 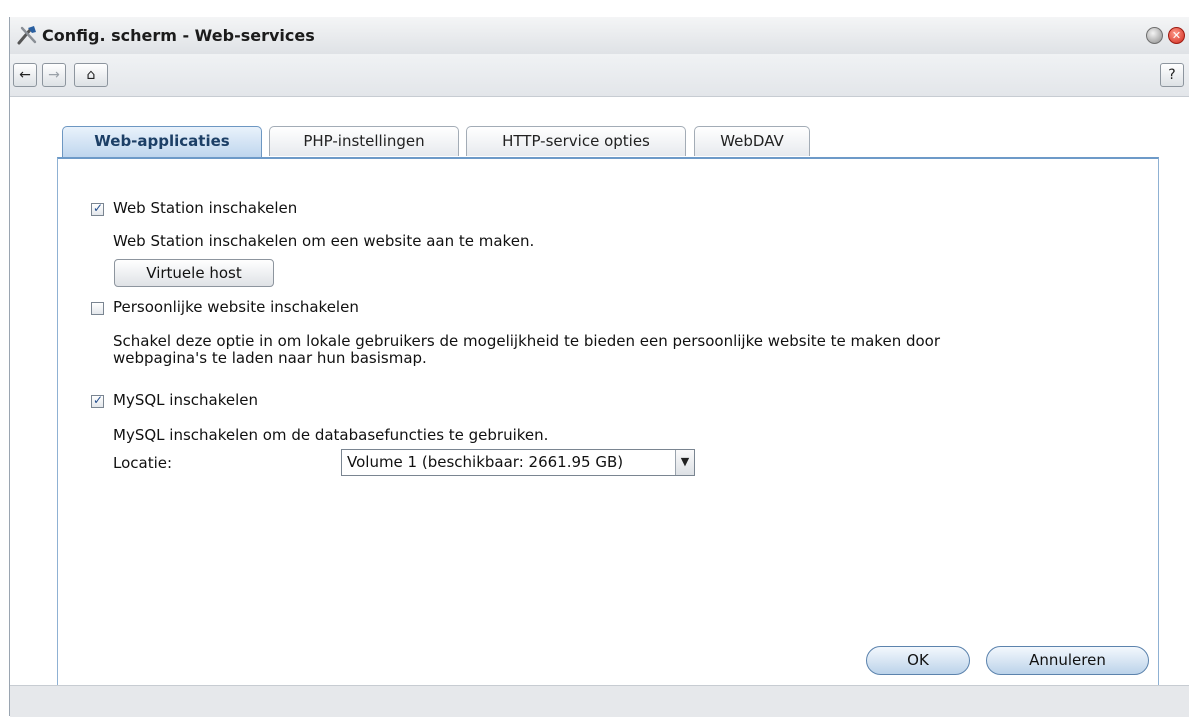 I want to click on tab-http-service-options: HTTP-service opties, so click(x=576, y=141).